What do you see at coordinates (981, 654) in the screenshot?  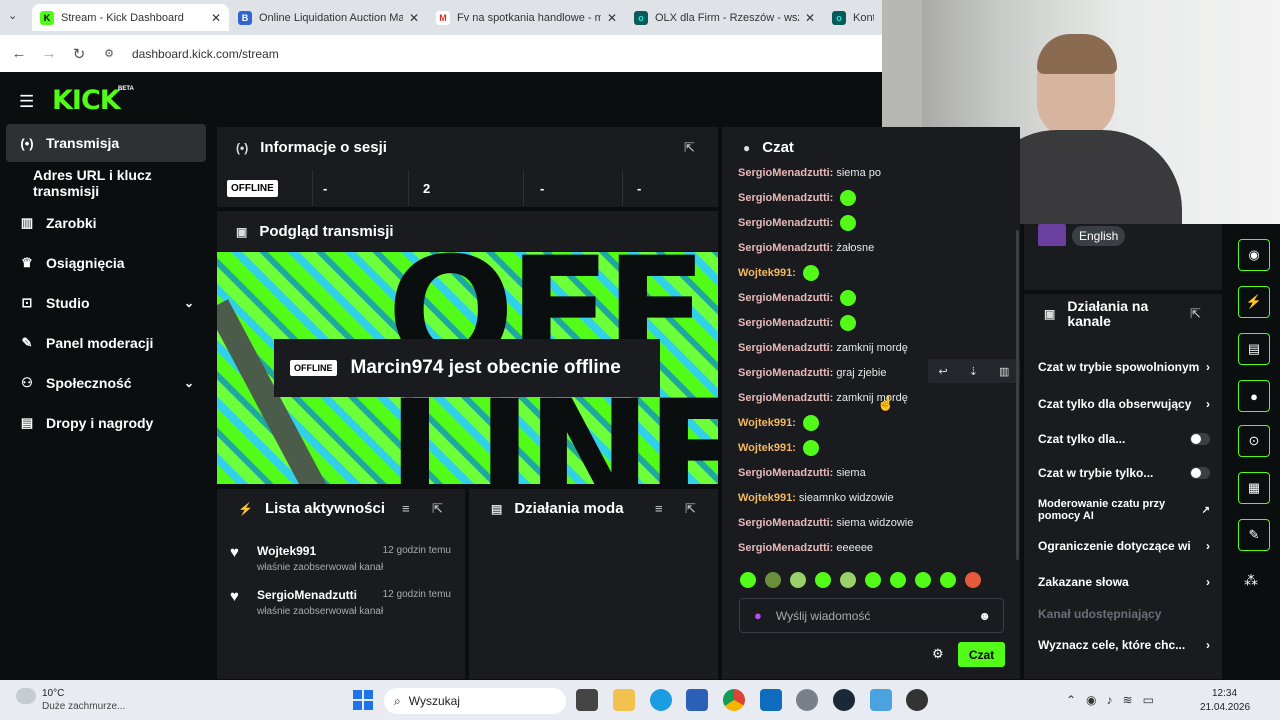 I see `chat-send-button: Czat` at bounding box center [981, 654].